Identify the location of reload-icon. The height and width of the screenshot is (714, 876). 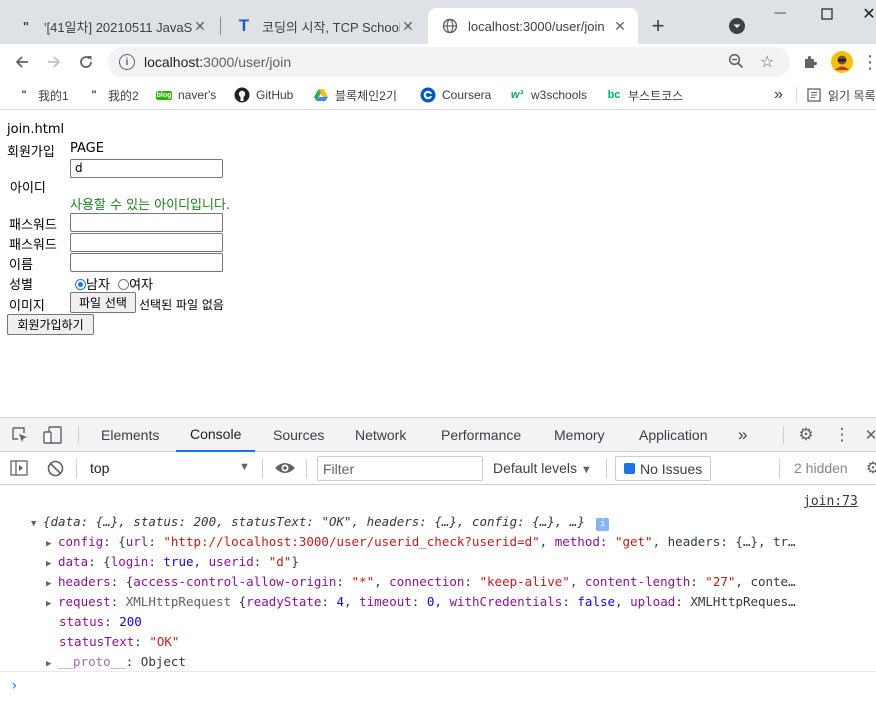
(86, 62).